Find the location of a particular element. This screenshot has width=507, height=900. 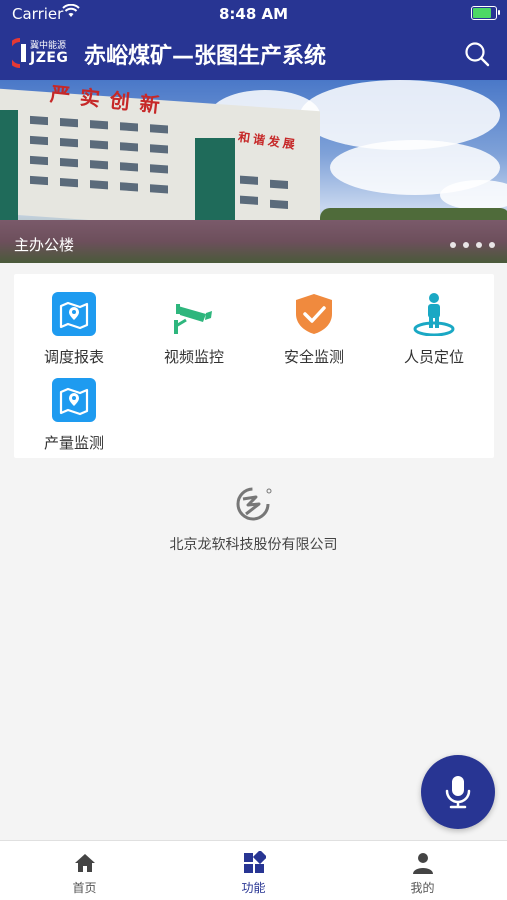

logo-en-text: JZEG is located at coordinates (49, 58).